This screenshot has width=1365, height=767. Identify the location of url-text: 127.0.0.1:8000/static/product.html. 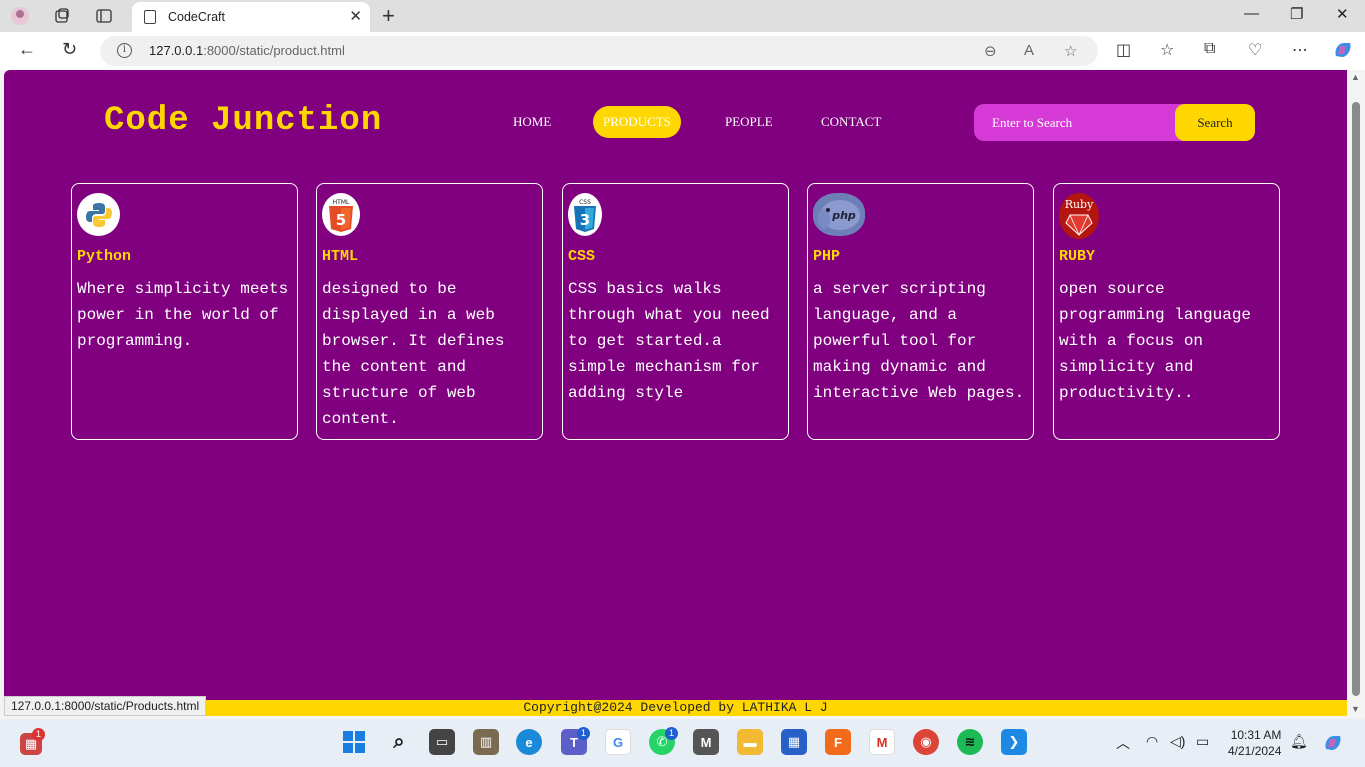
(247, 50).